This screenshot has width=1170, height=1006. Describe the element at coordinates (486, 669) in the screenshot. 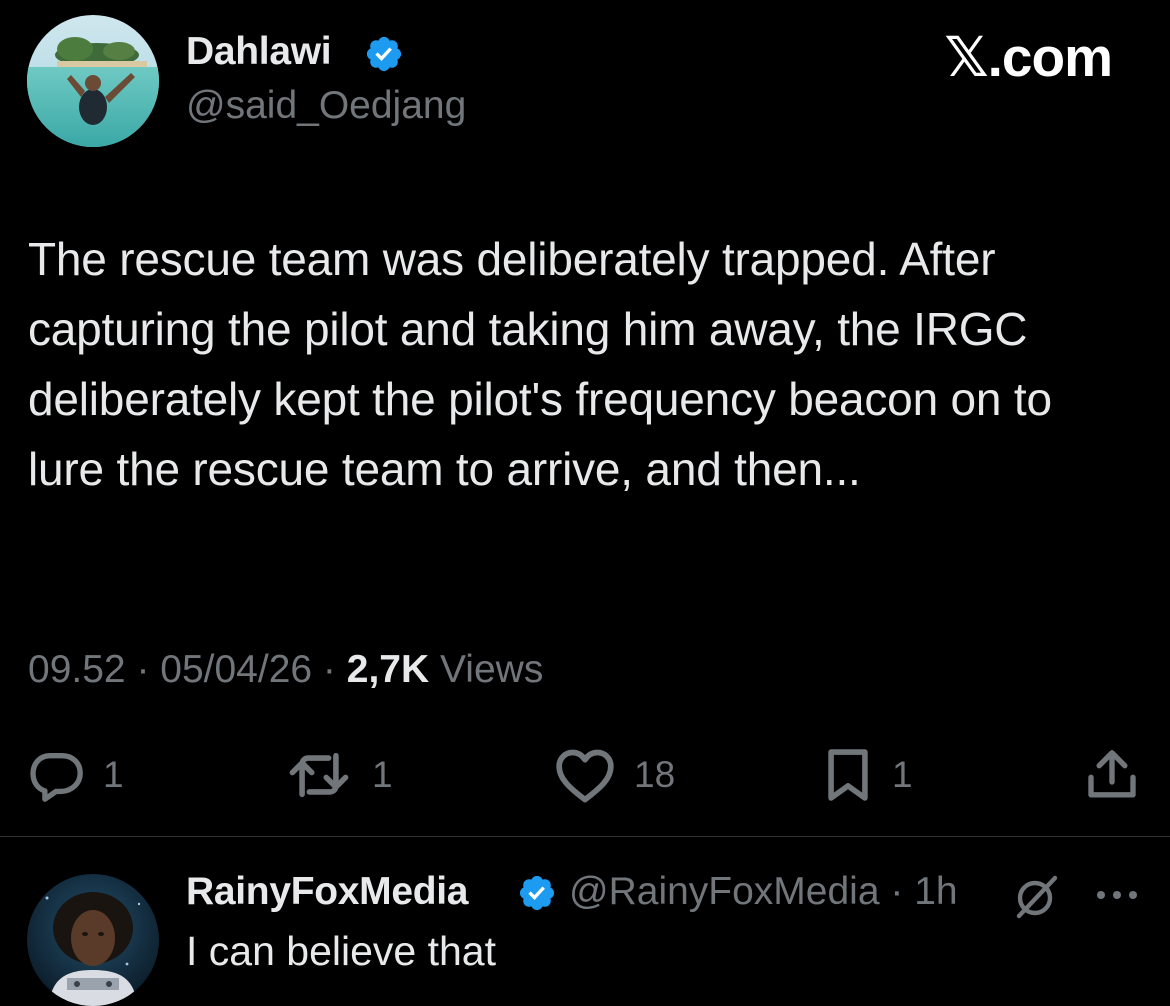

I see `views-label: Views` at that location.